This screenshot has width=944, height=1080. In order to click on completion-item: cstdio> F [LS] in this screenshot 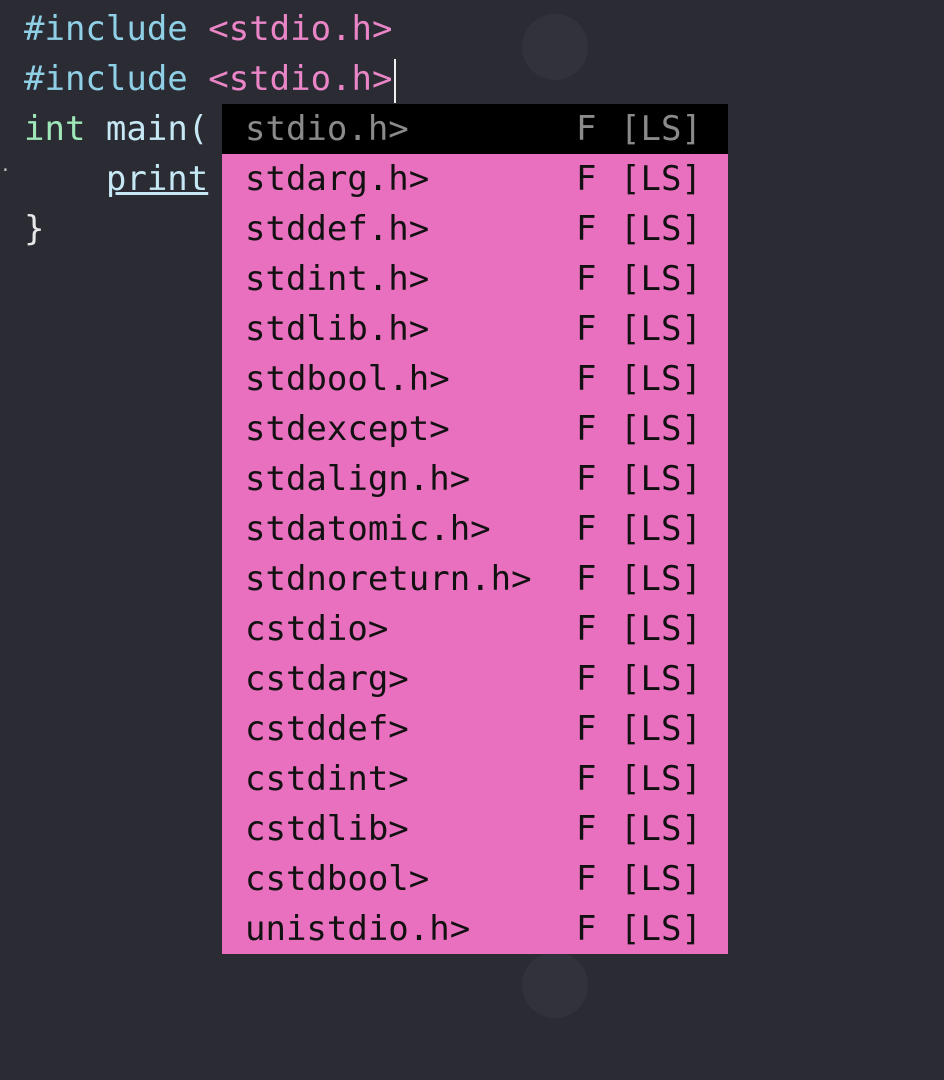, I will do `click(475, 629)`.